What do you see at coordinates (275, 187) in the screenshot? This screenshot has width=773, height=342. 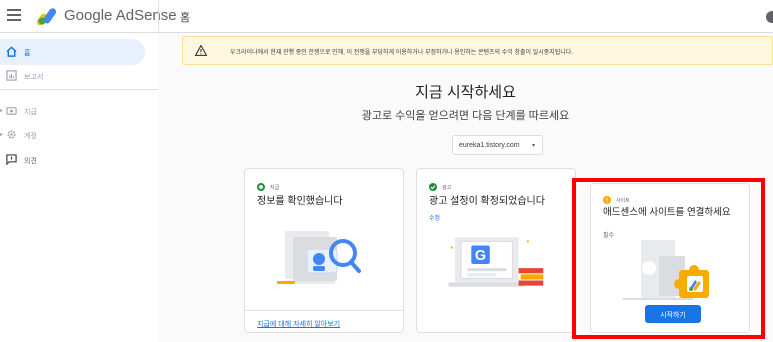 I see `card-tag-label: 지급` at bounding box center [275, 187].